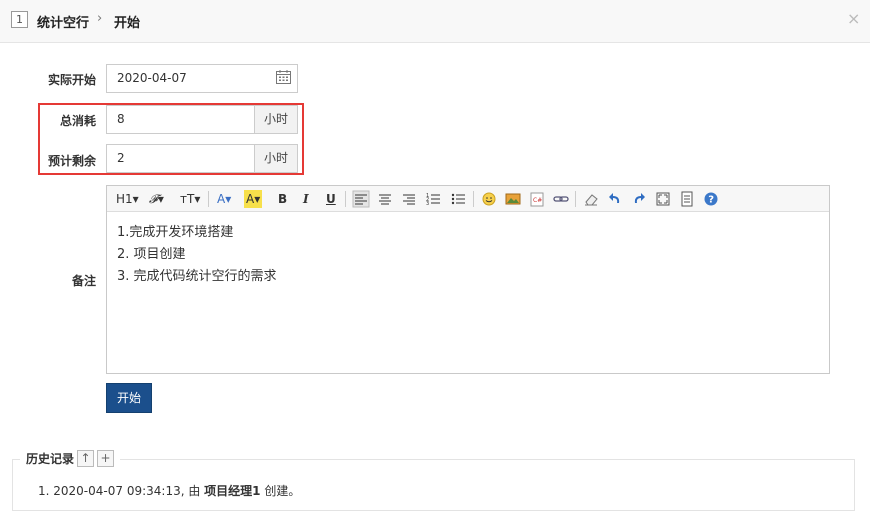 The height and width of the screenshot is (522, 870). I want to click on history-entry: 1. 2020-04-07 09:34:13, 由 项目经理1 创建。, so click(169, 490).